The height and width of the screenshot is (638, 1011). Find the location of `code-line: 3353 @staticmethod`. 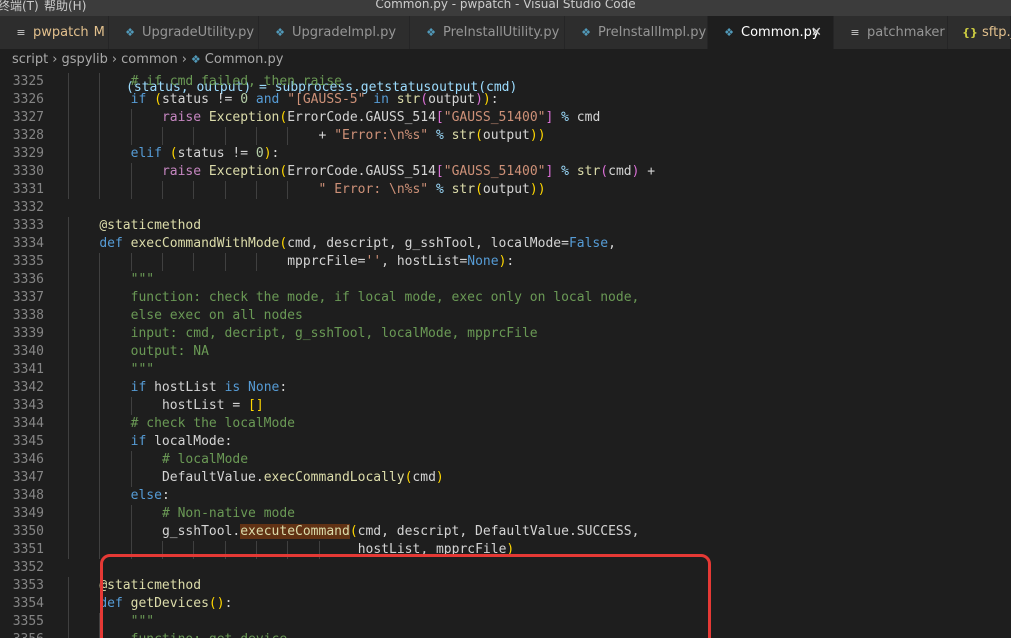

code-line: 3353 @staticmethod is located at coordinates (505, 586).